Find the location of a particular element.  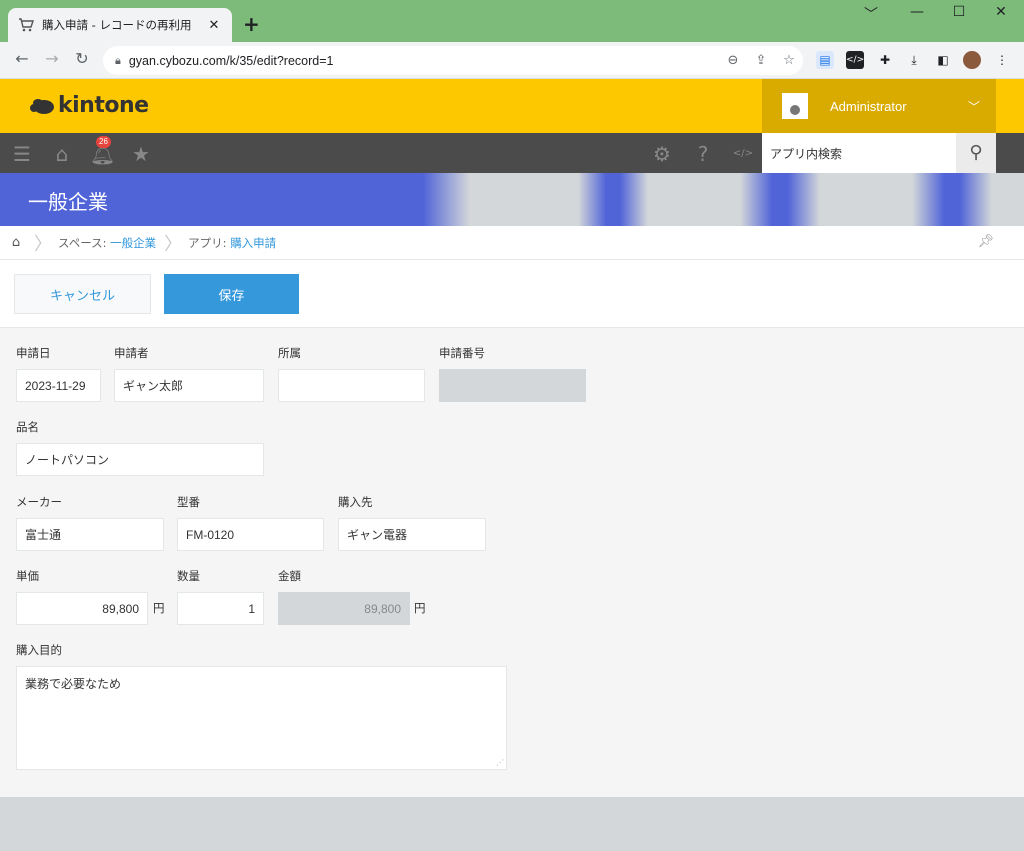

model-number-label: 型番 is located at coordinates (188, 502).